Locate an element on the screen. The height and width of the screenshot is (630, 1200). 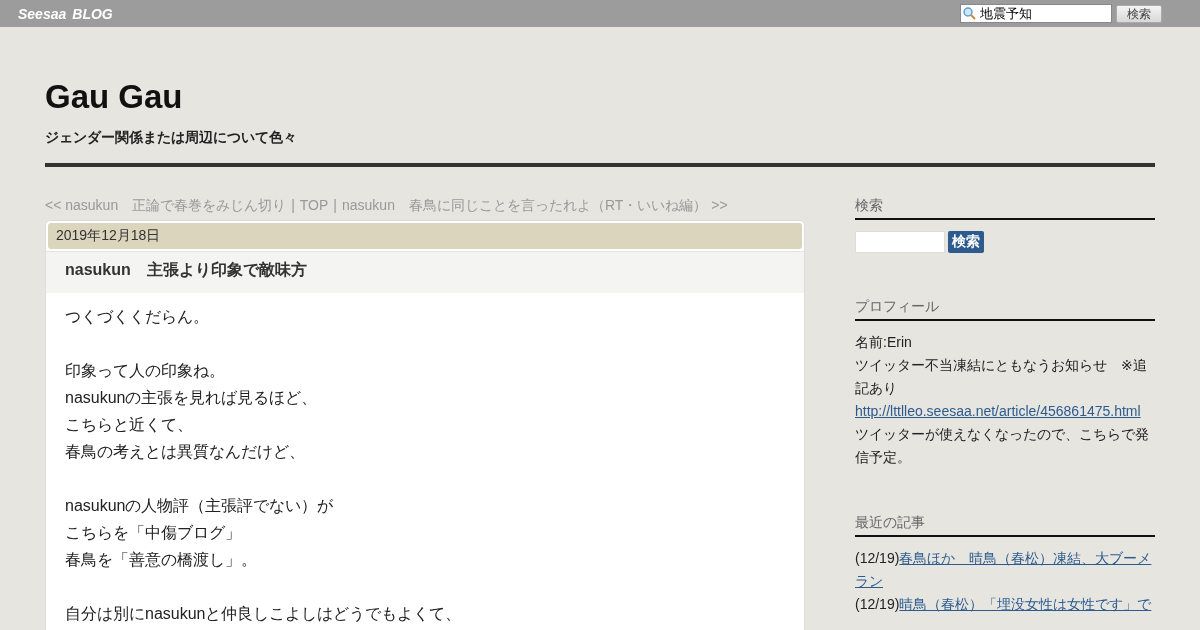
search-icon is located at coordinates (969, 13).